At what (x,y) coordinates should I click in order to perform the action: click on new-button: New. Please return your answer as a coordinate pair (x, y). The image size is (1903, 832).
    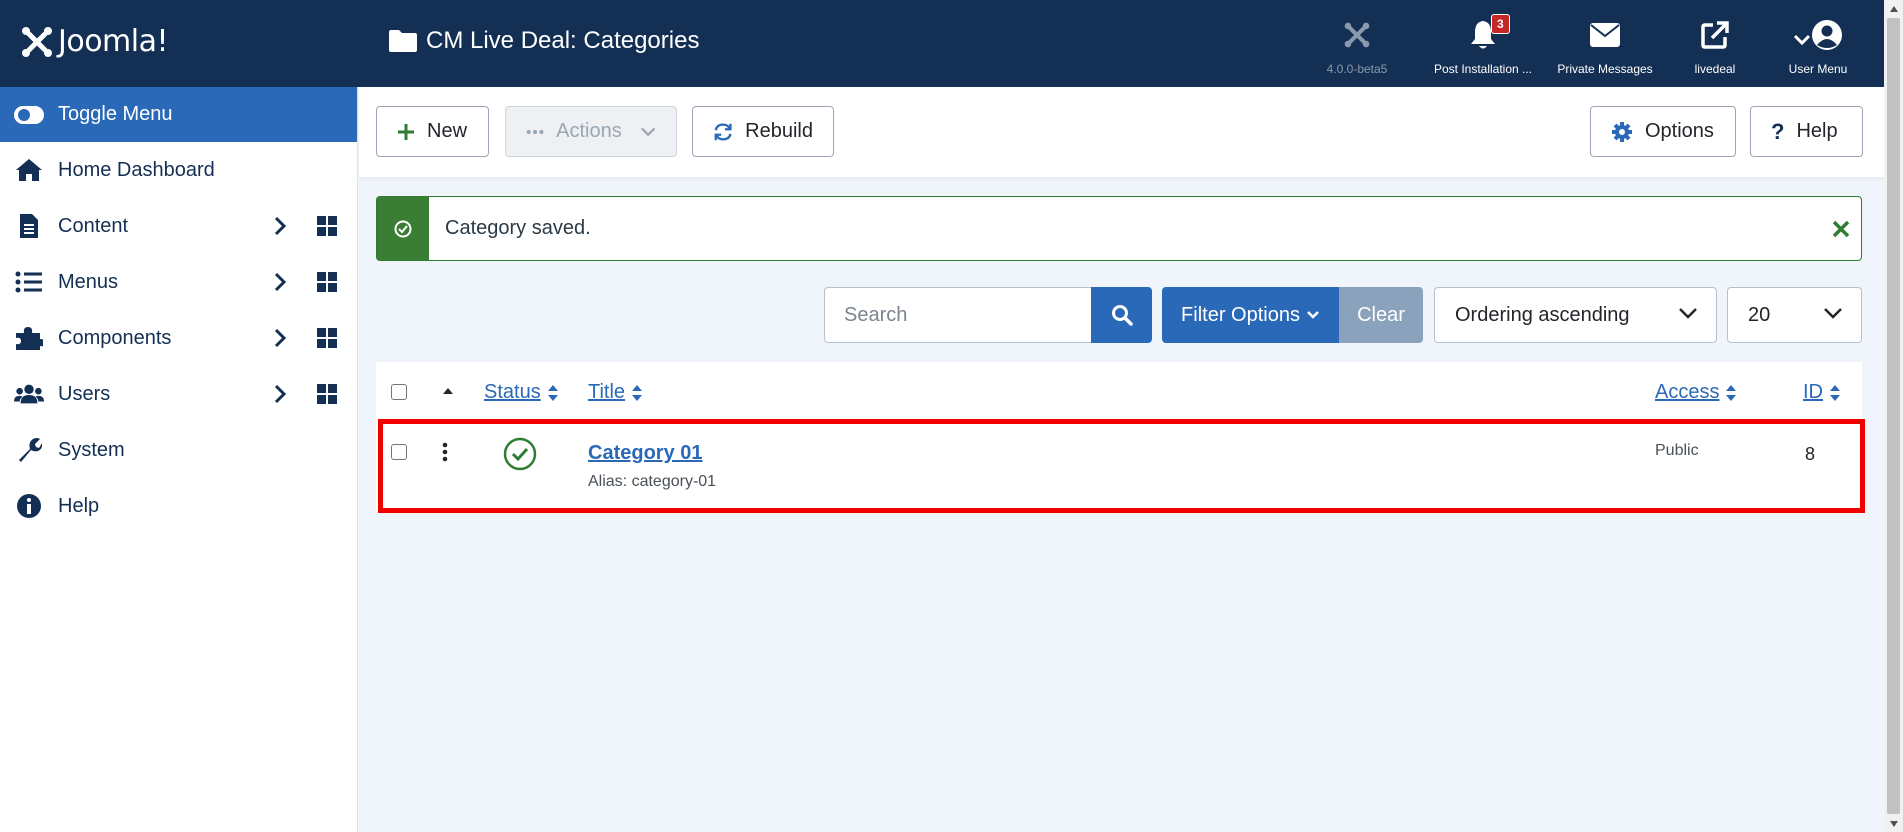
    Looking at the image, I should click on (432, 131).